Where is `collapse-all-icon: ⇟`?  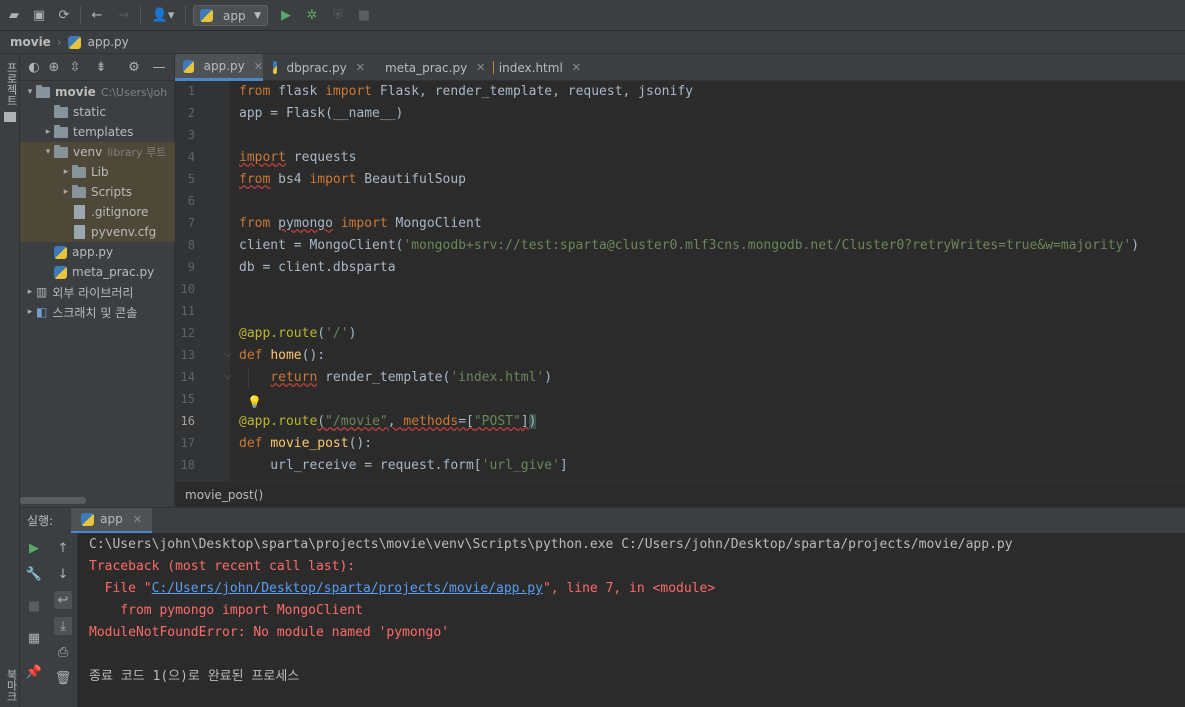
collapse-all-icon: ⇟ is located at coordinates (101, 67).